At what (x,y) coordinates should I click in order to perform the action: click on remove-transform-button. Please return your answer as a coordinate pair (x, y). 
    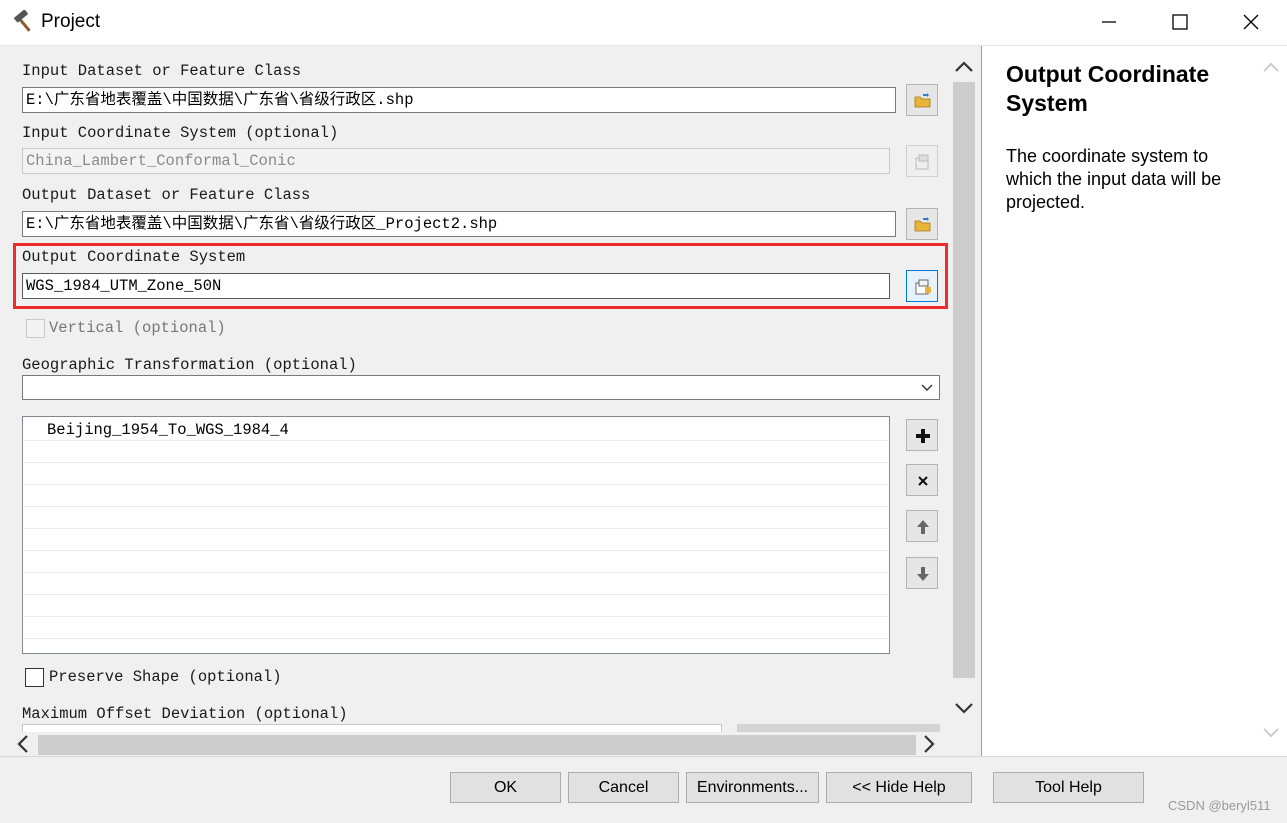
    Looking at the image, I should click on (922, 480).